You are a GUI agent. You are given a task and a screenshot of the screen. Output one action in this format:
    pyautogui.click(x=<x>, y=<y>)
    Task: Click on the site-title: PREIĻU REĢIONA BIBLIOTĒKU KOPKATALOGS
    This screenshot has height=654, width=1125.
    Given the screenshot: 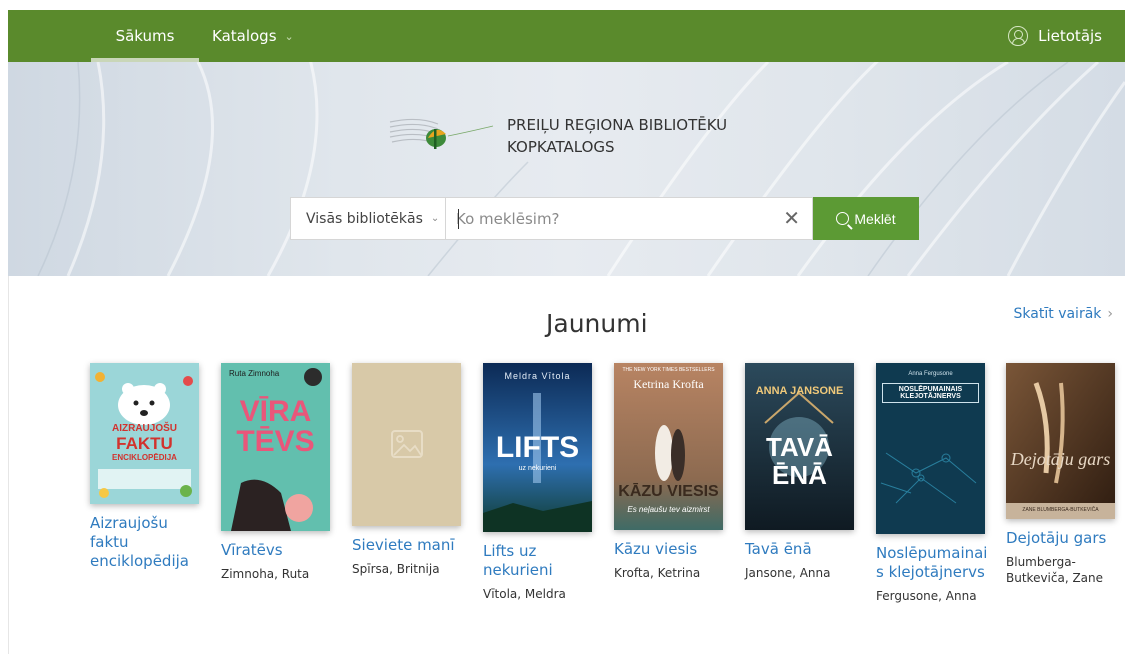 What is the action you would take?
    pyautogui.click(x=657, y=136)
    